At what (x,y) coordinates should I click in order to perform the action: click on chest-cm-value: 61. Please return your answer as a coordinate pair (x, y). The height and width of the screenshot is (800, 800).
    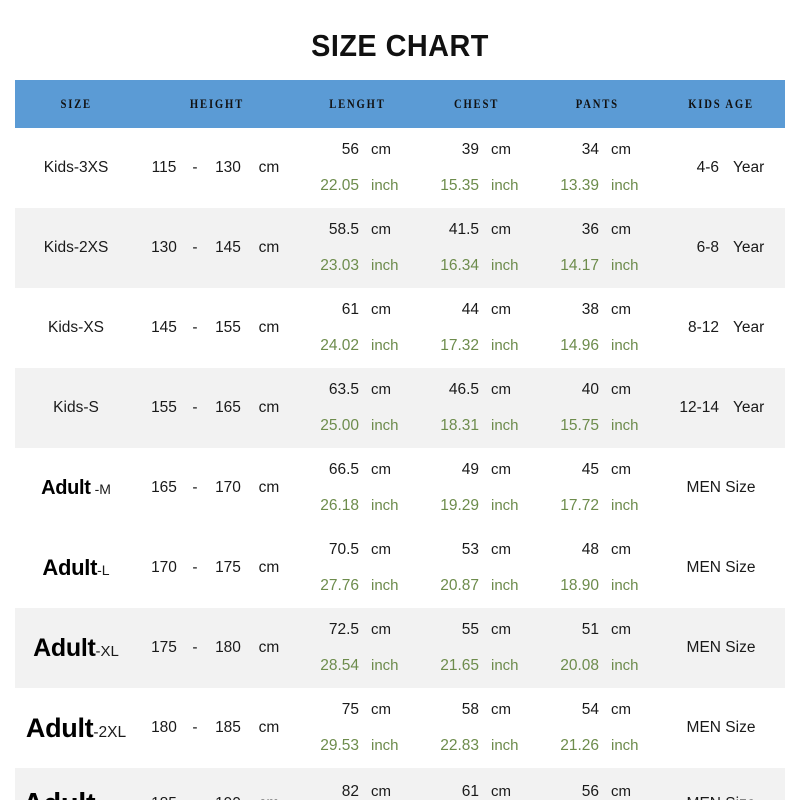
    Looking at the image, I should click on (470, 791).